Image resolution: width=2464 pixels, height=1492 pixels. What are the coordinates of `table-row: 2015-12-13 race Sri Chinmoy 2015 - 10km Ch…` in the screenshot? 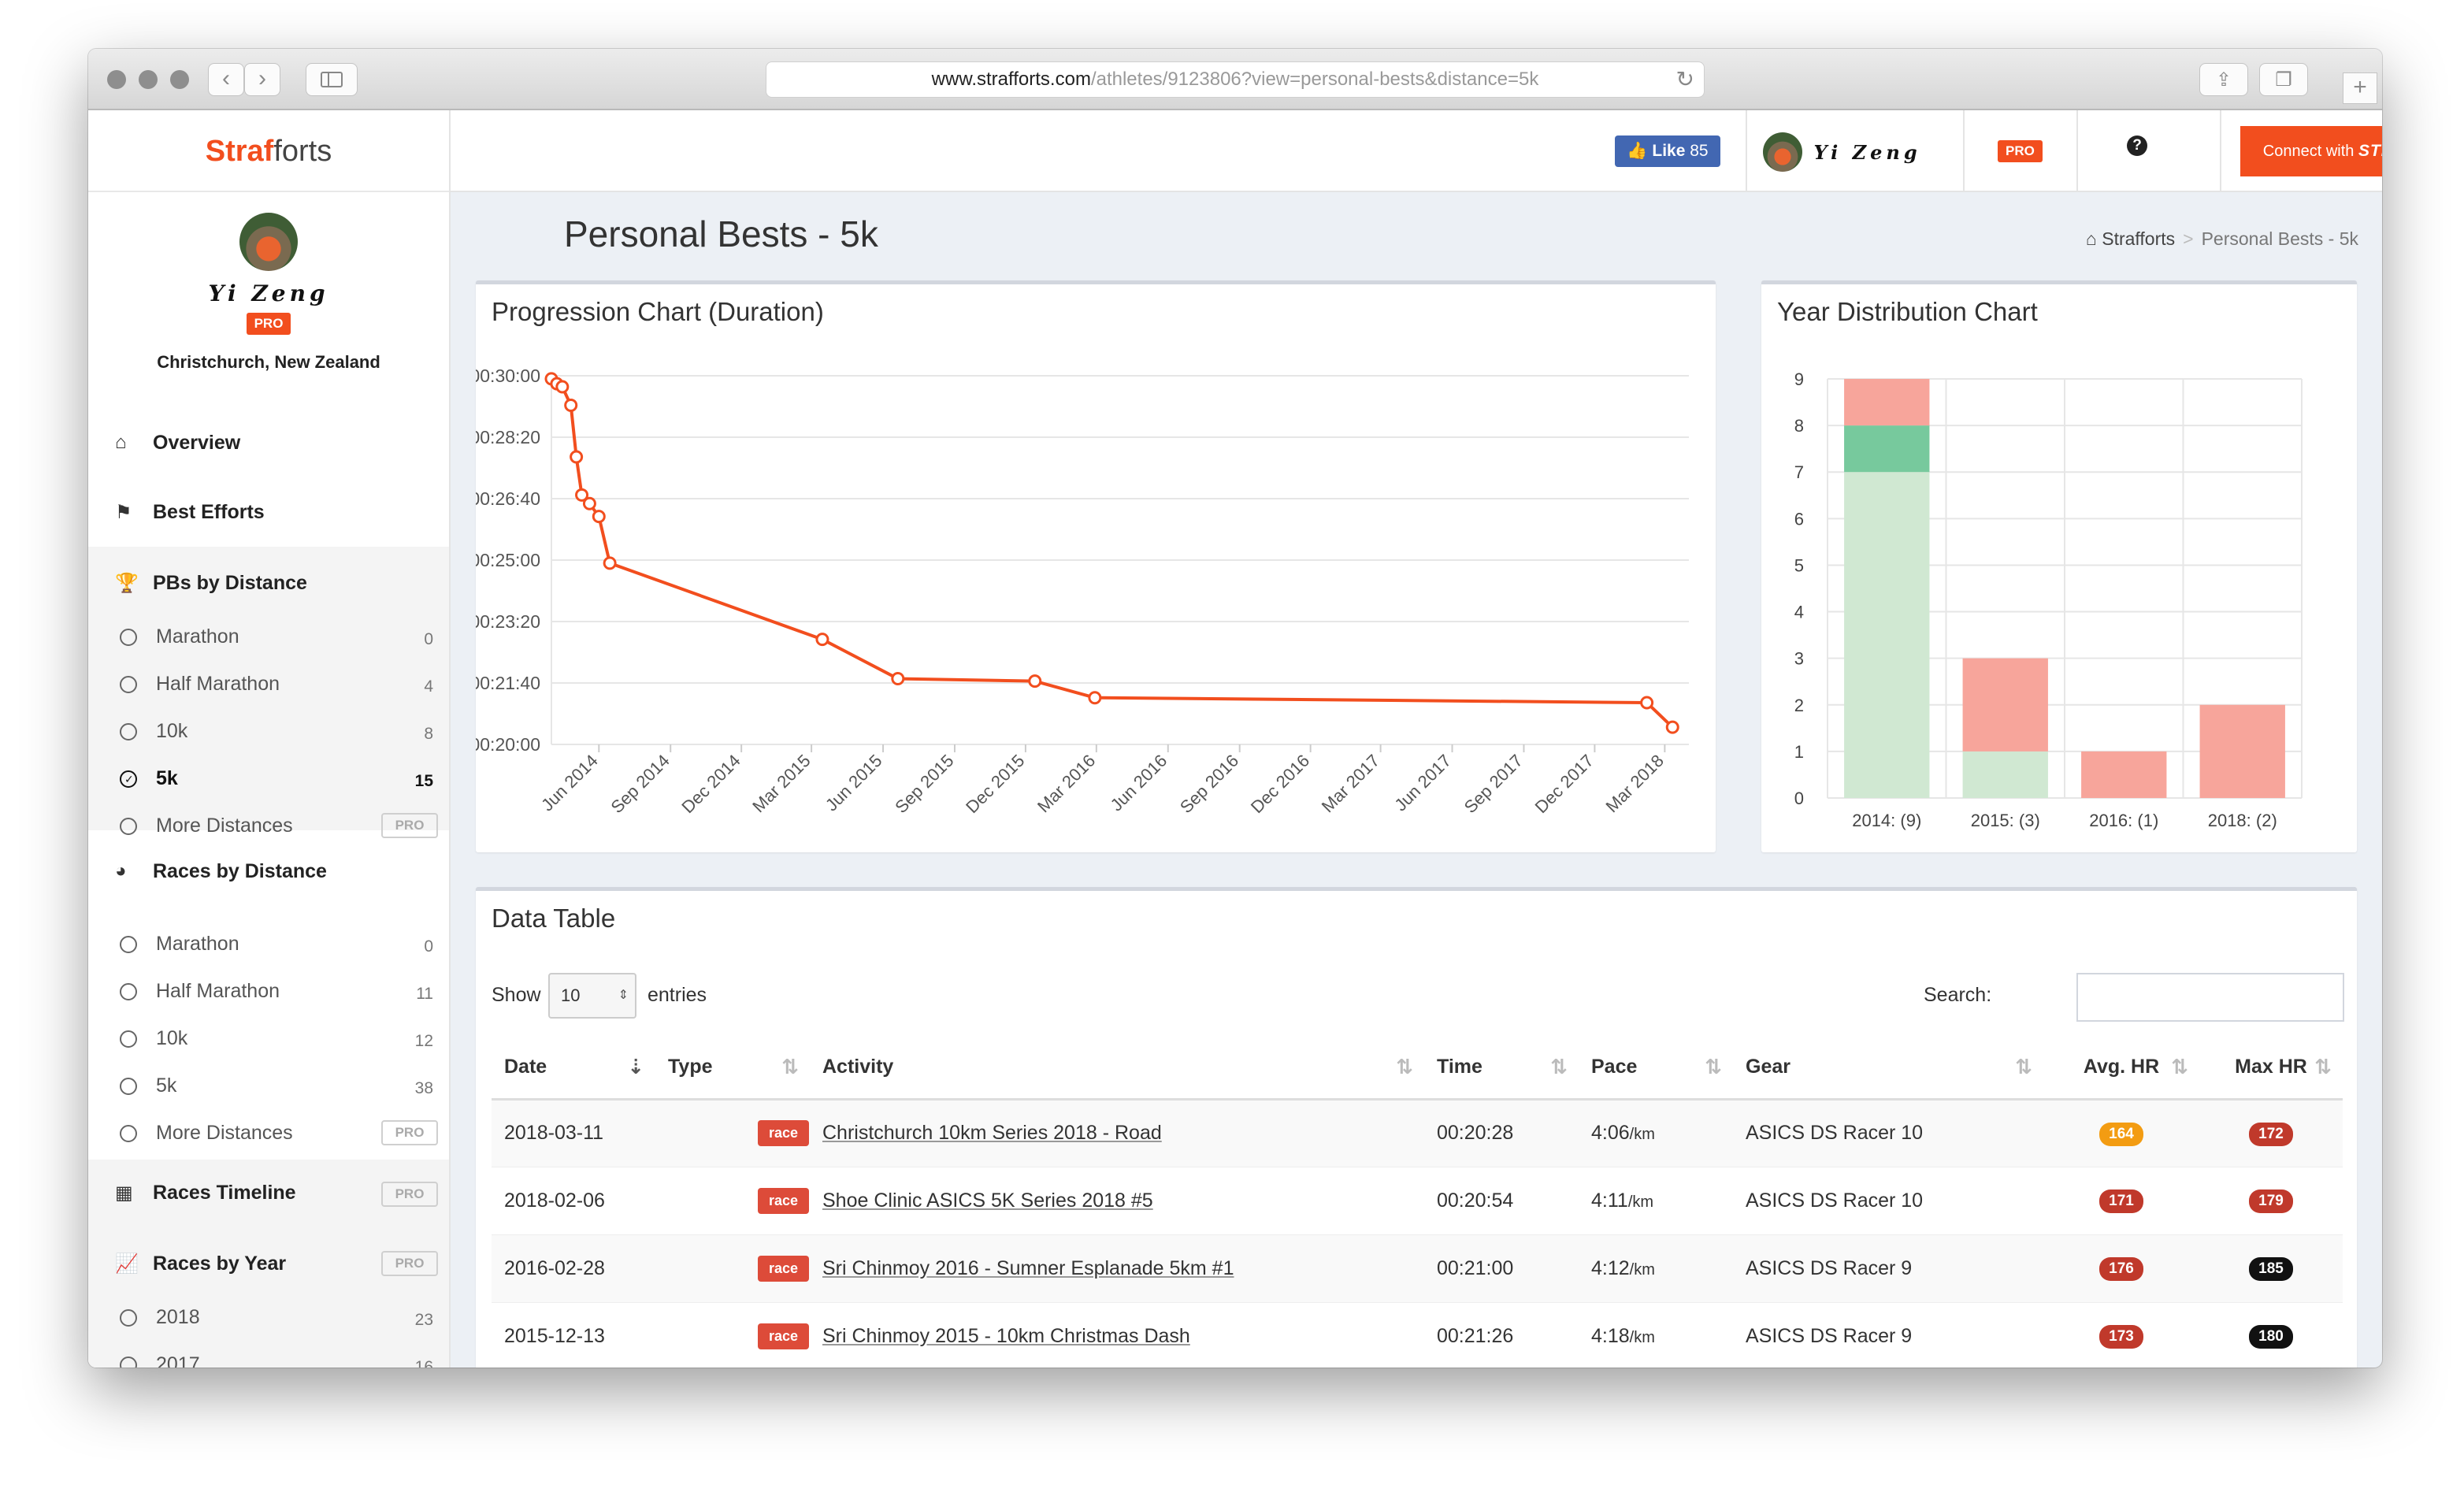 It's located at (1417, 1335).